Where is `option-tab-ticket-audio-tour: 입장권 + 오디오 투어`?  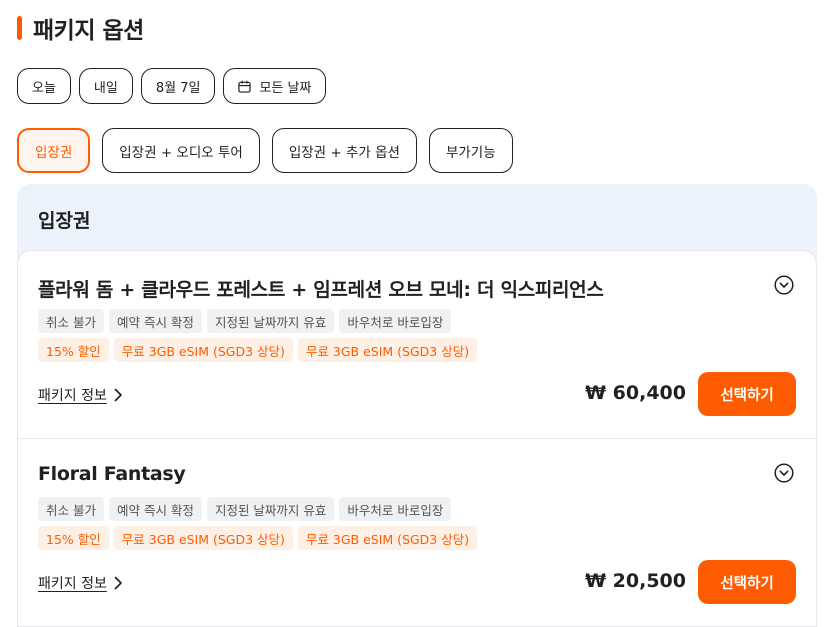 option-tab-ticket-audio-tour: 입장권 + 오디오 투어 is located at coordinates (181, 150).